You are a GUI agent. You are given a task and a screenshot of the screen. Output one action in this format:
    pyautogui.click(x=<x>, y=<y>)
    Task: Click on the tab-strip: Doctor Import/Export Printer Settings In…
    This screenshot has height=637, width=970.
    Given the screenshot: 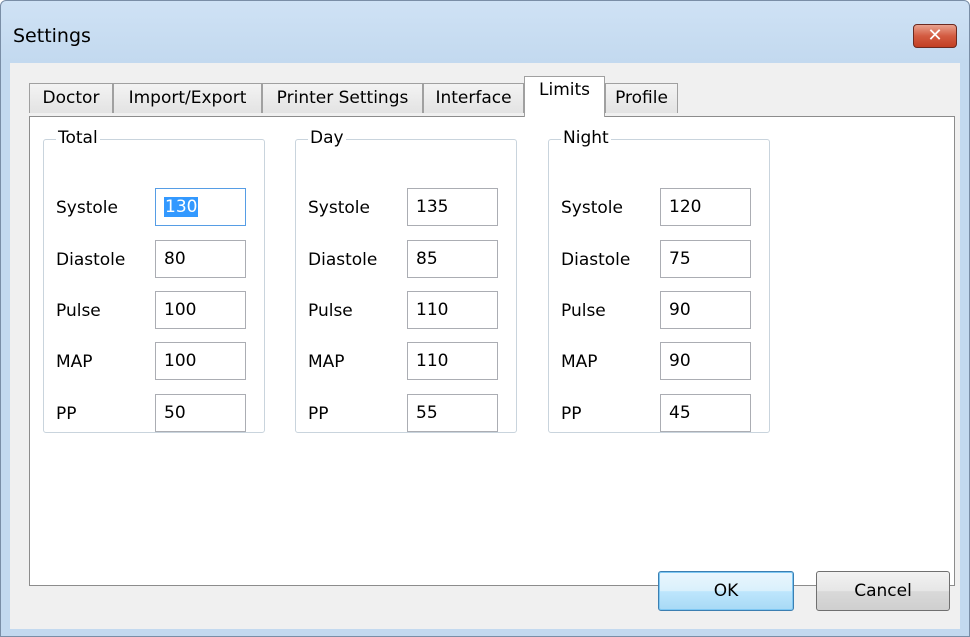 What is the action you would take?
    pyautogui.click(x=485, y=90)
    